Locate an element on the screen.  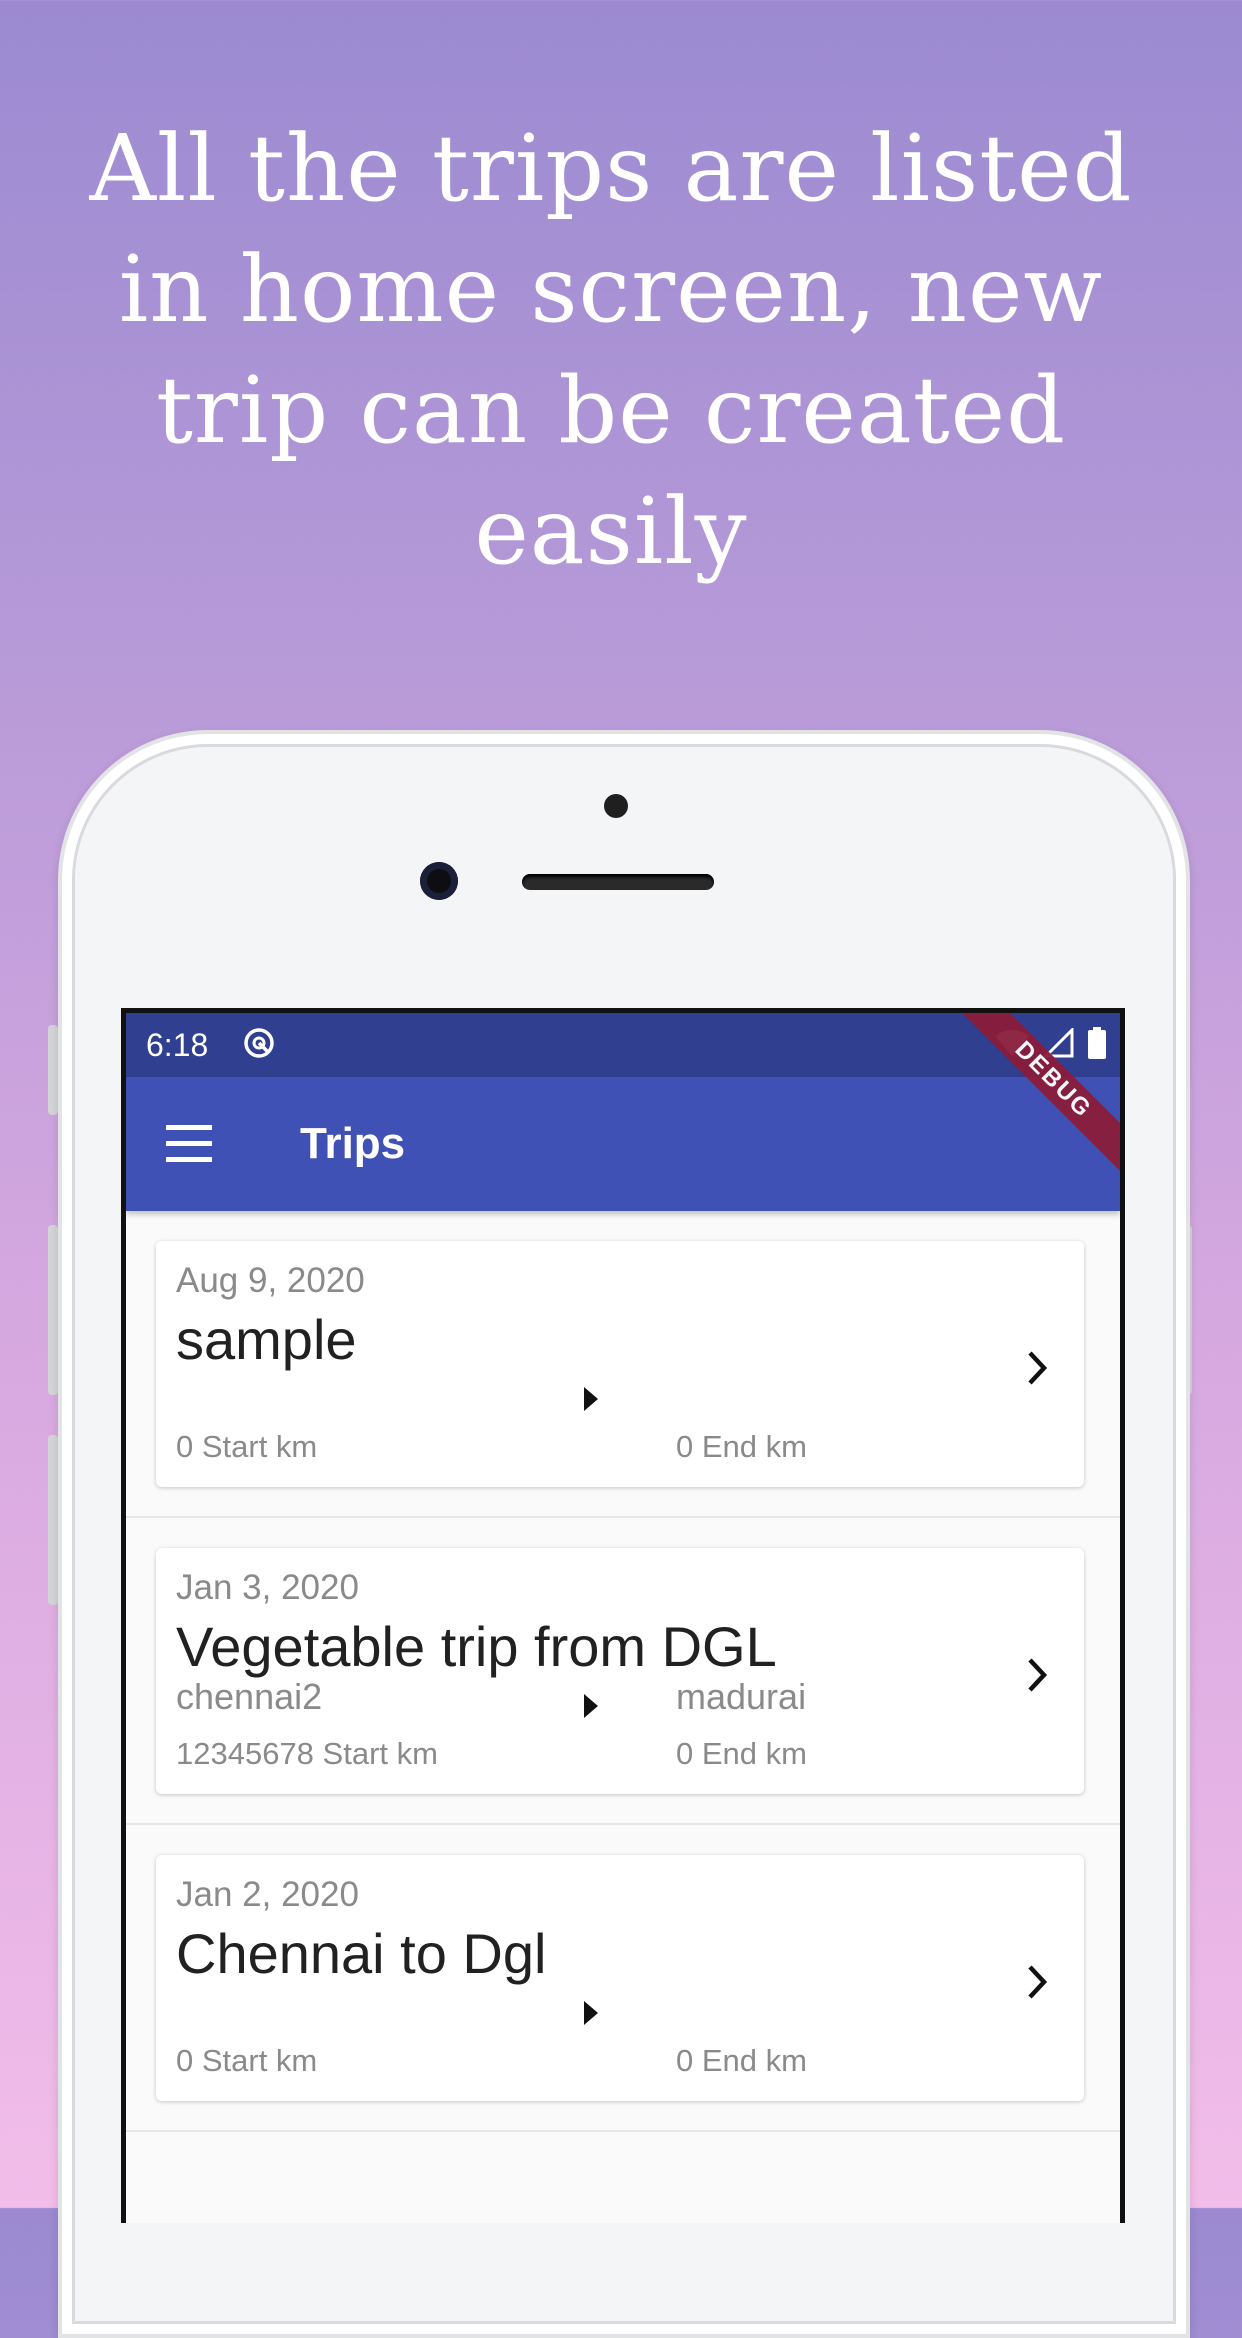
trip-title: Vegetable trip from DGL is located at coordinates (476, 1646).